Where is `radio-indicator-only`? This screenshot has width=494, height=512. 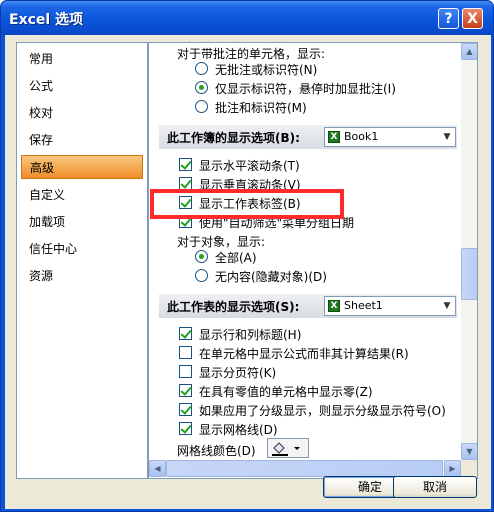 radio-indicator-only is located at coordinates (201, 87).